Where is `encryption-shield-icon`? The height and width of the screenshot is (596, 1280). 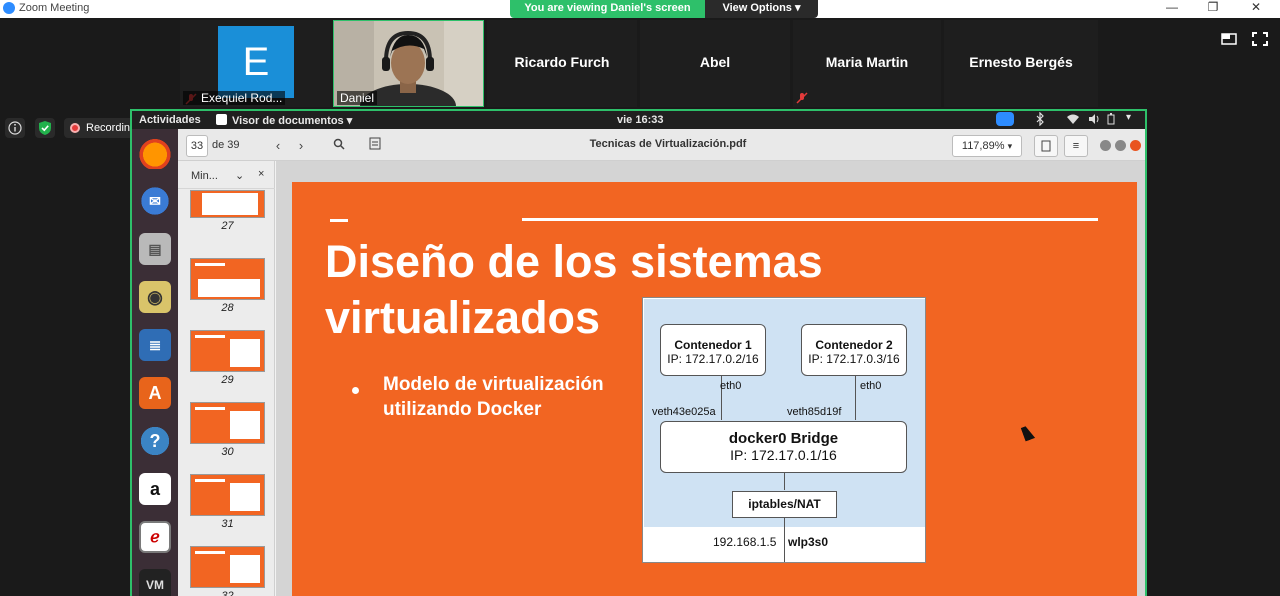
encryption-shield-icon is located at coordinates (45, 128).